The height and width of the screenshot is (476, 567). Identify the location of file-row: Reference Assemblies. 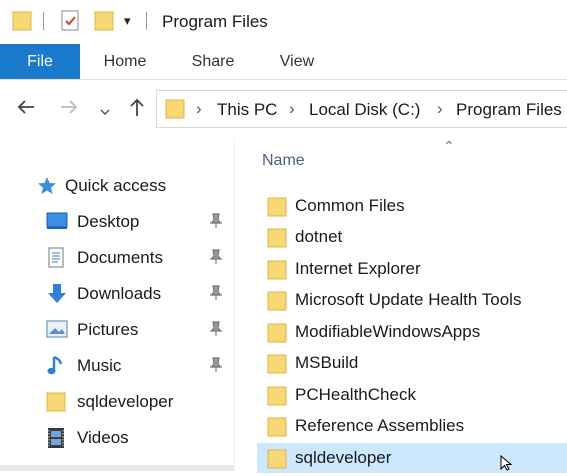
(412, 426).